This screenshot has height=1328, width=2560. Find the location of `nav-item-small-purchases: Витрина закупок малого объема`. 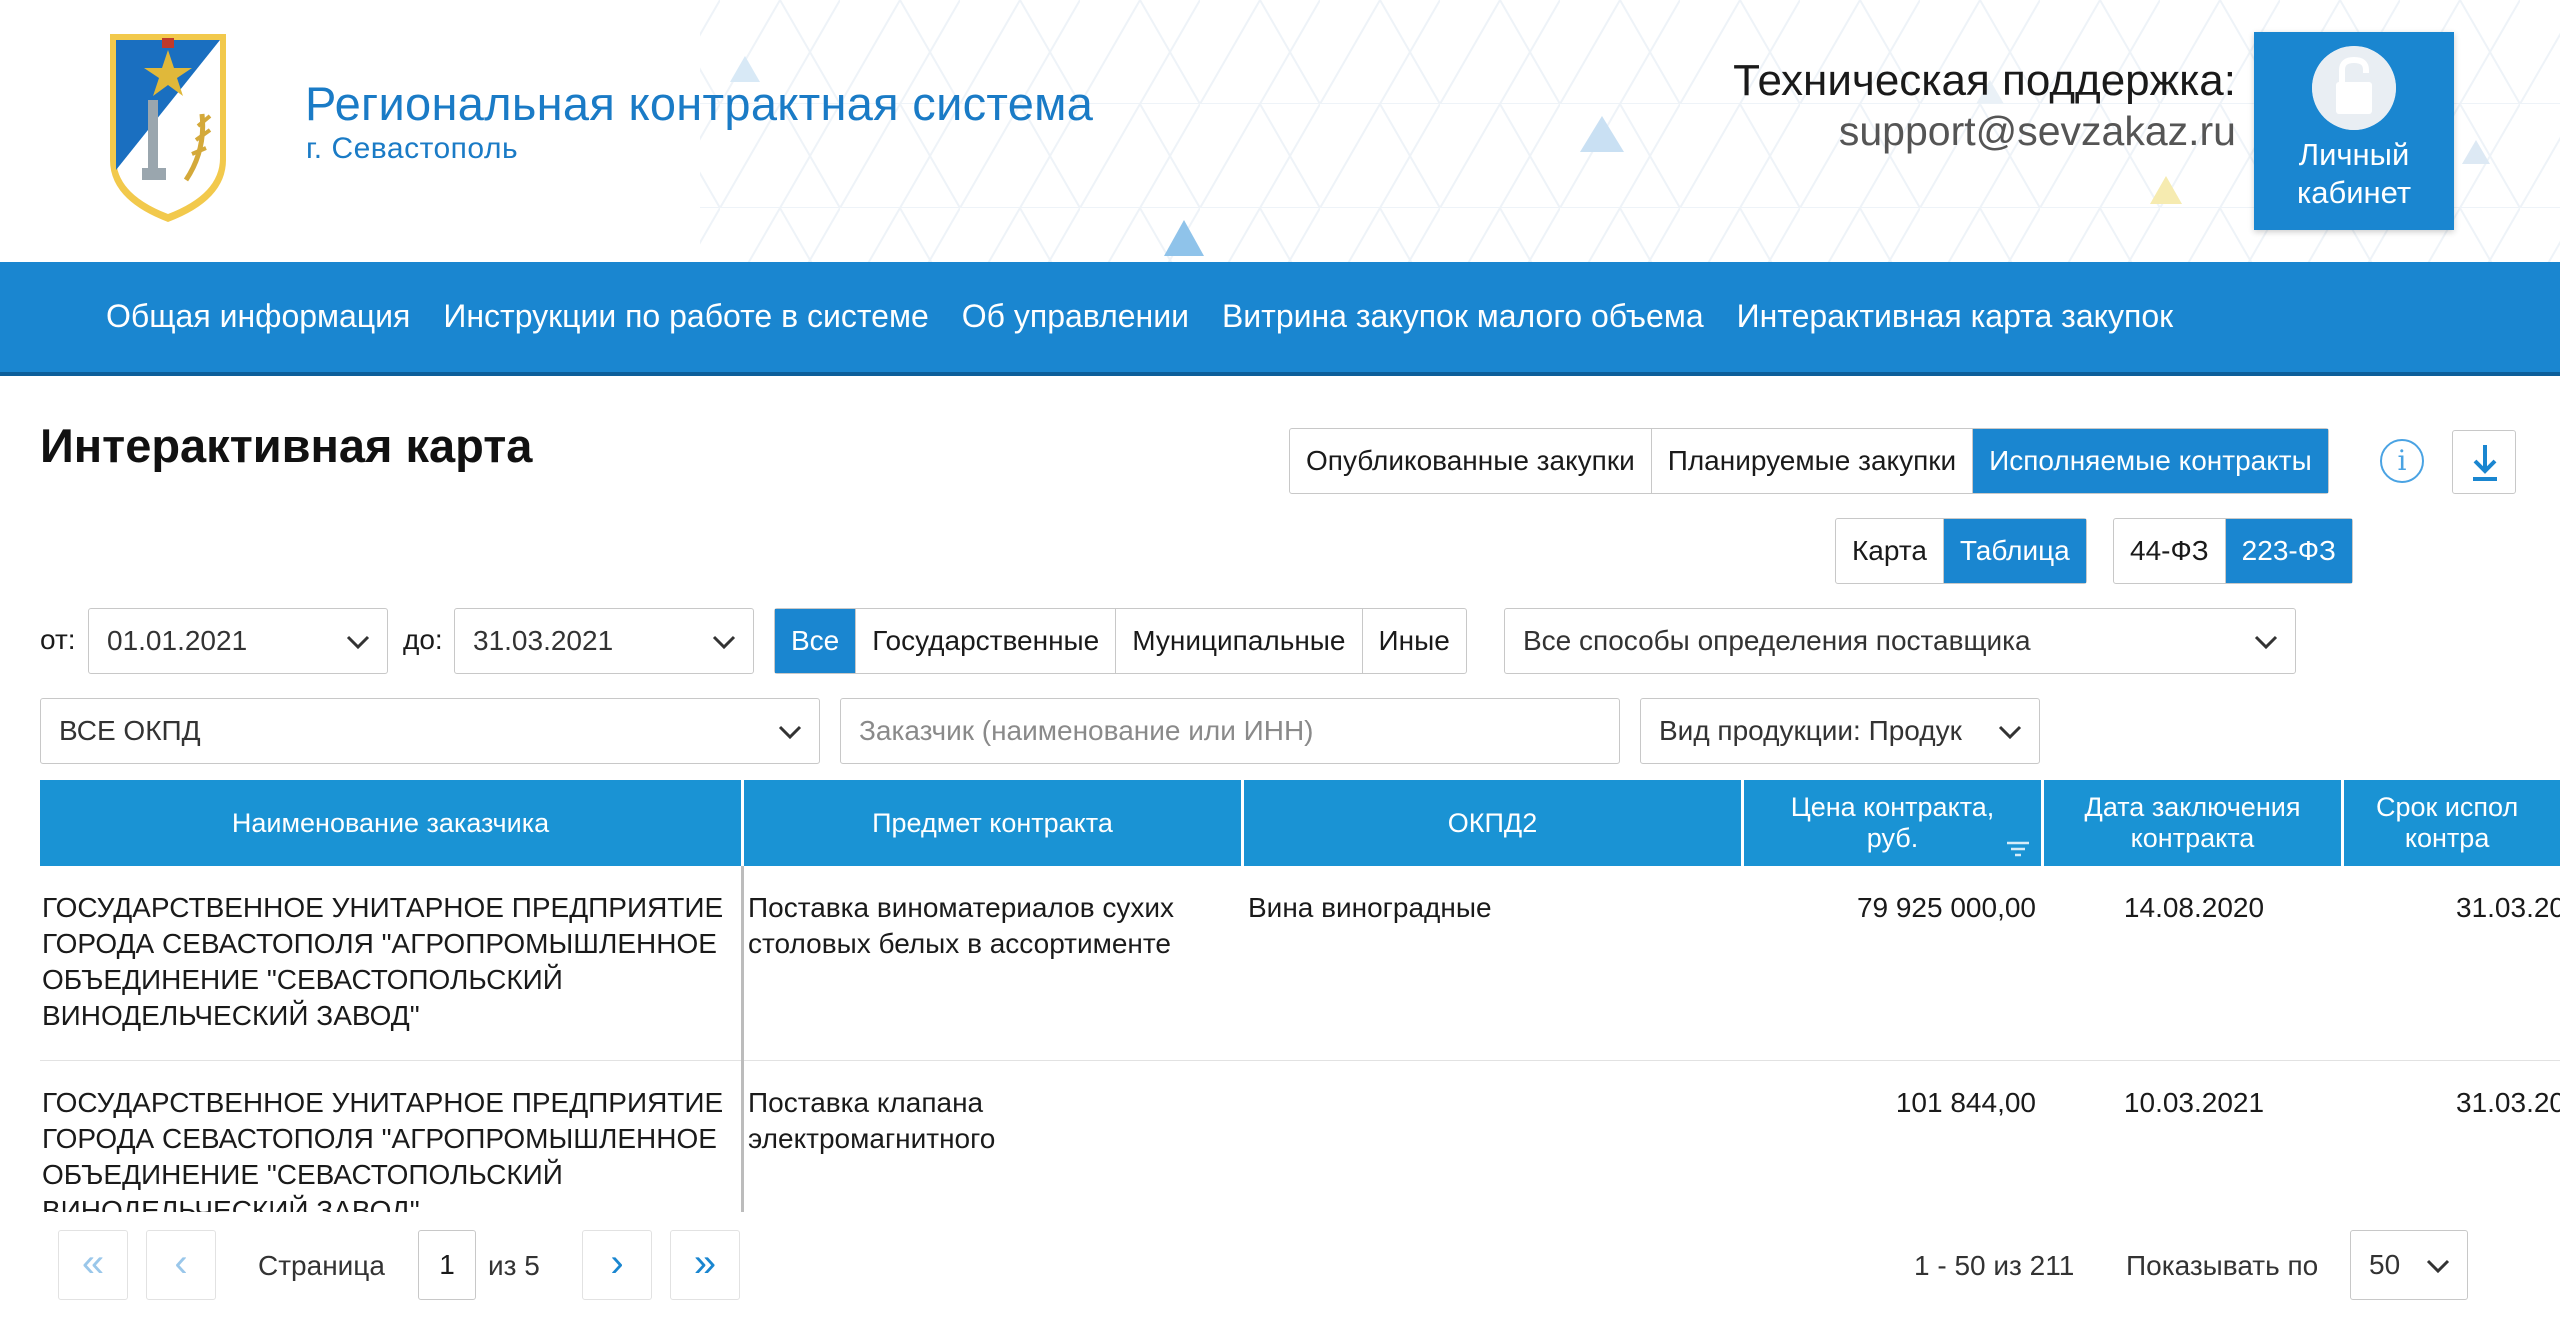

nav-item-small-purchases: Витрина закупок малого объема is located at coordinates (1463, 316).